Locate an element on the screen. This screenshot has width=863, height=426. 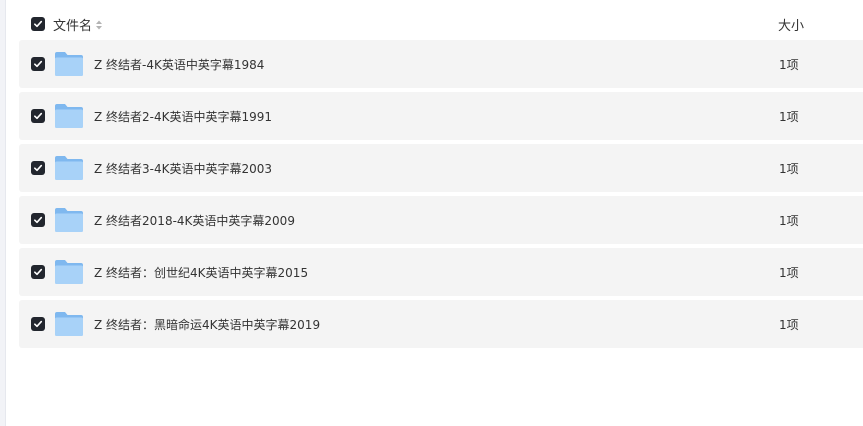
left-panel-edge is located at coordinates (3, 213).